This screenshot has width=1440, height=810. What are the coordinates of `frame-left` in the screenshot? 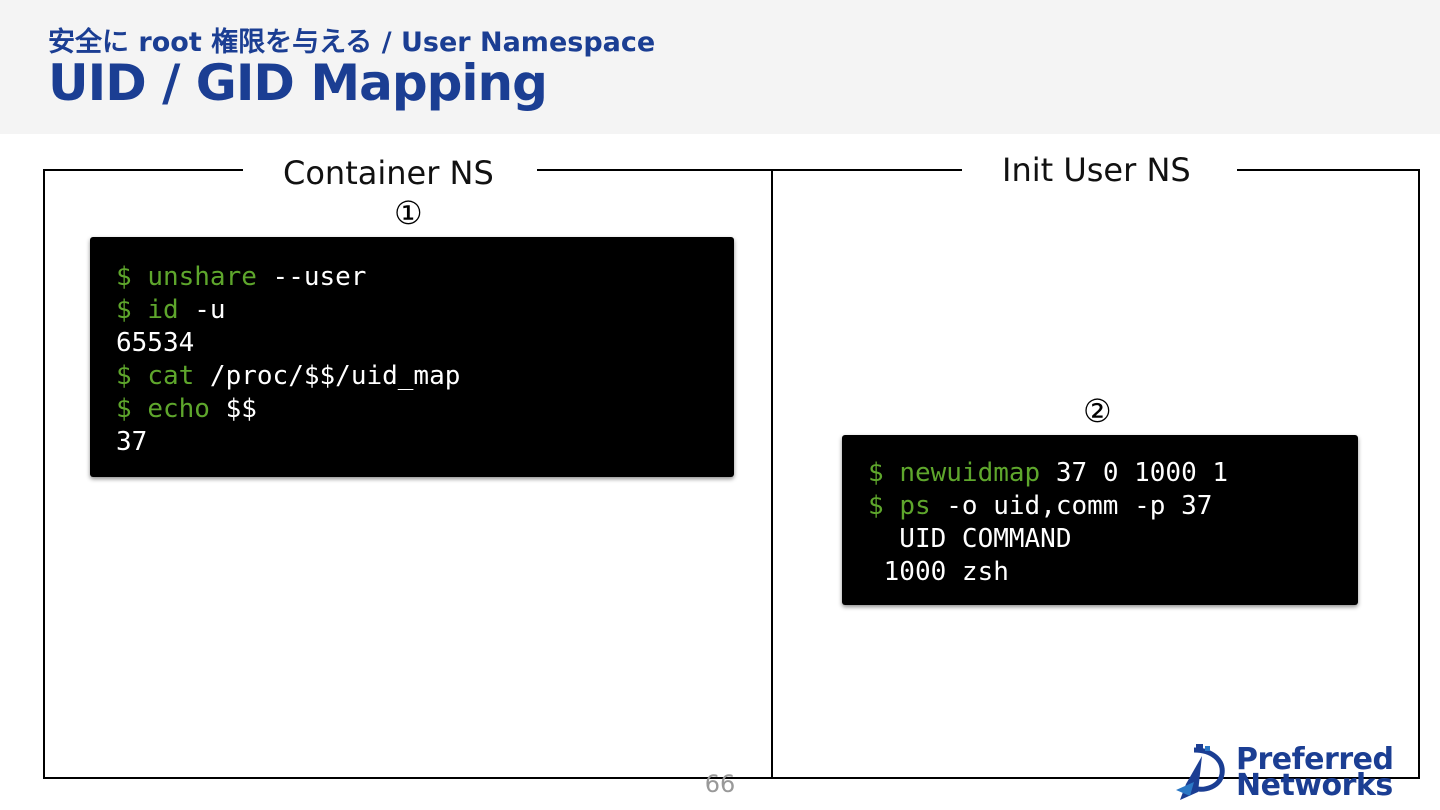 It's located at (44, 474).